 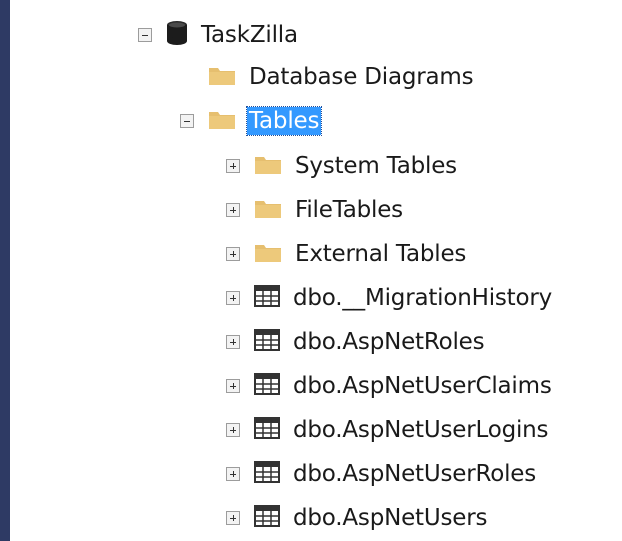 What do you see at coordinates (349, 210) in the screenshot?
I see `tree-node-label: FileTables` at bounding box center [349, 210].